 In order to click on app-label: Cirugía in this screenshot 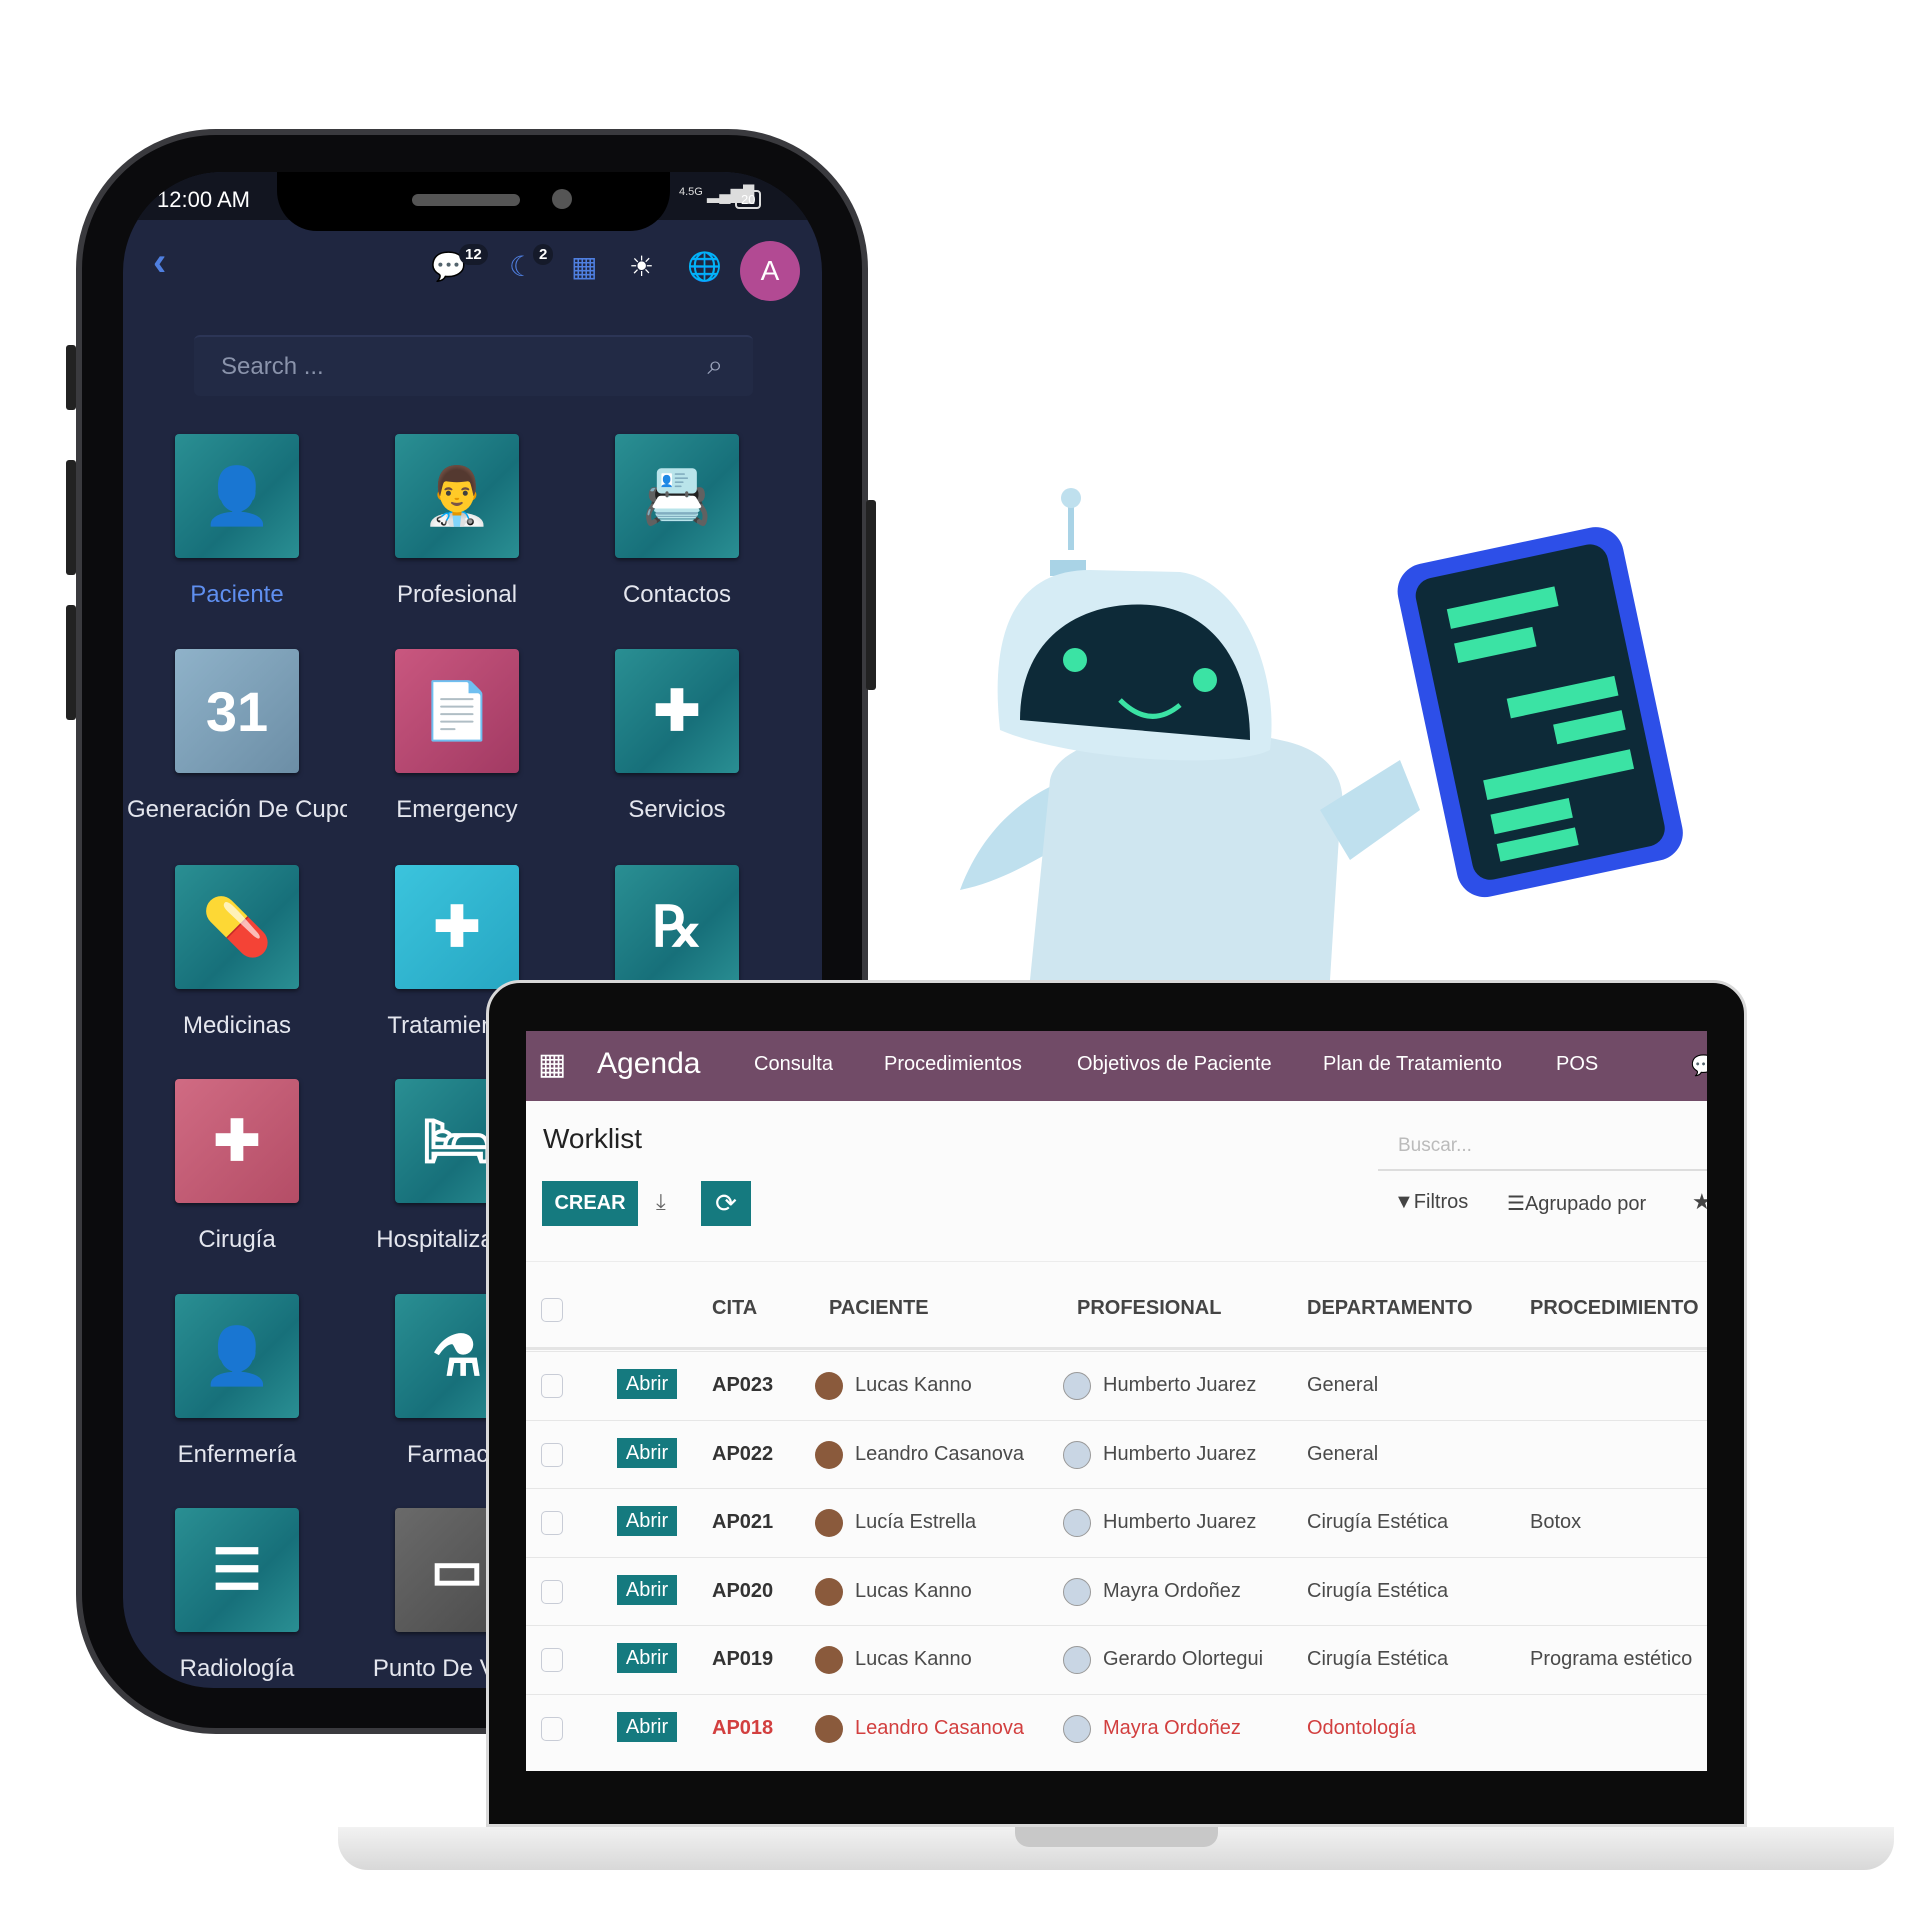, I will do `click(237, 1240)`.